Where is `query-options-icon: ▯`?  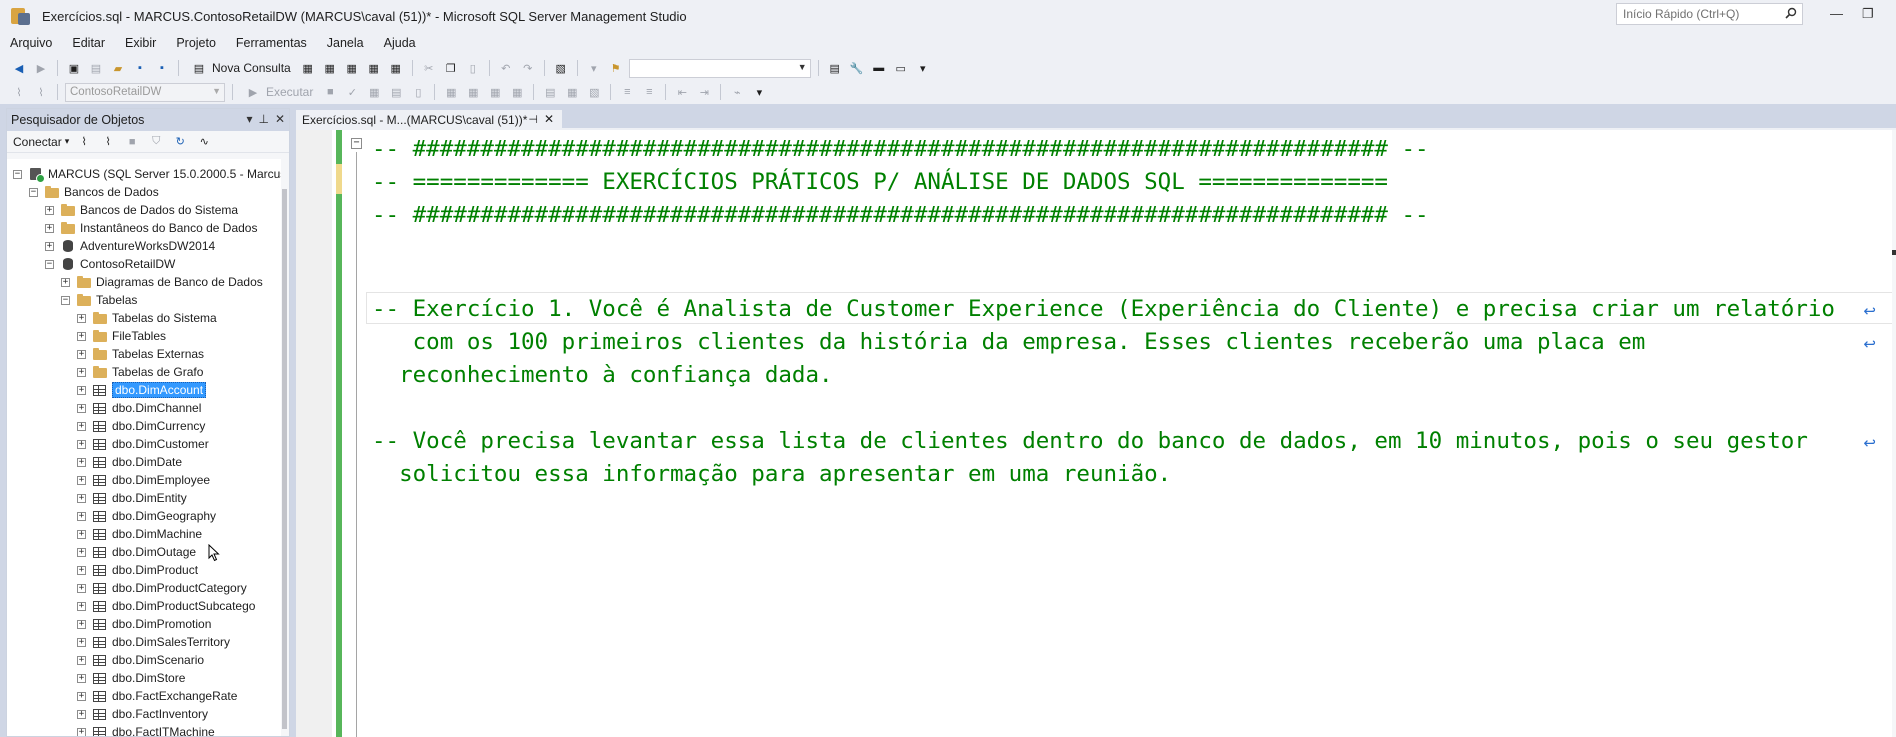
query-options-icon: ▯ is located at coordinates (418, 92).